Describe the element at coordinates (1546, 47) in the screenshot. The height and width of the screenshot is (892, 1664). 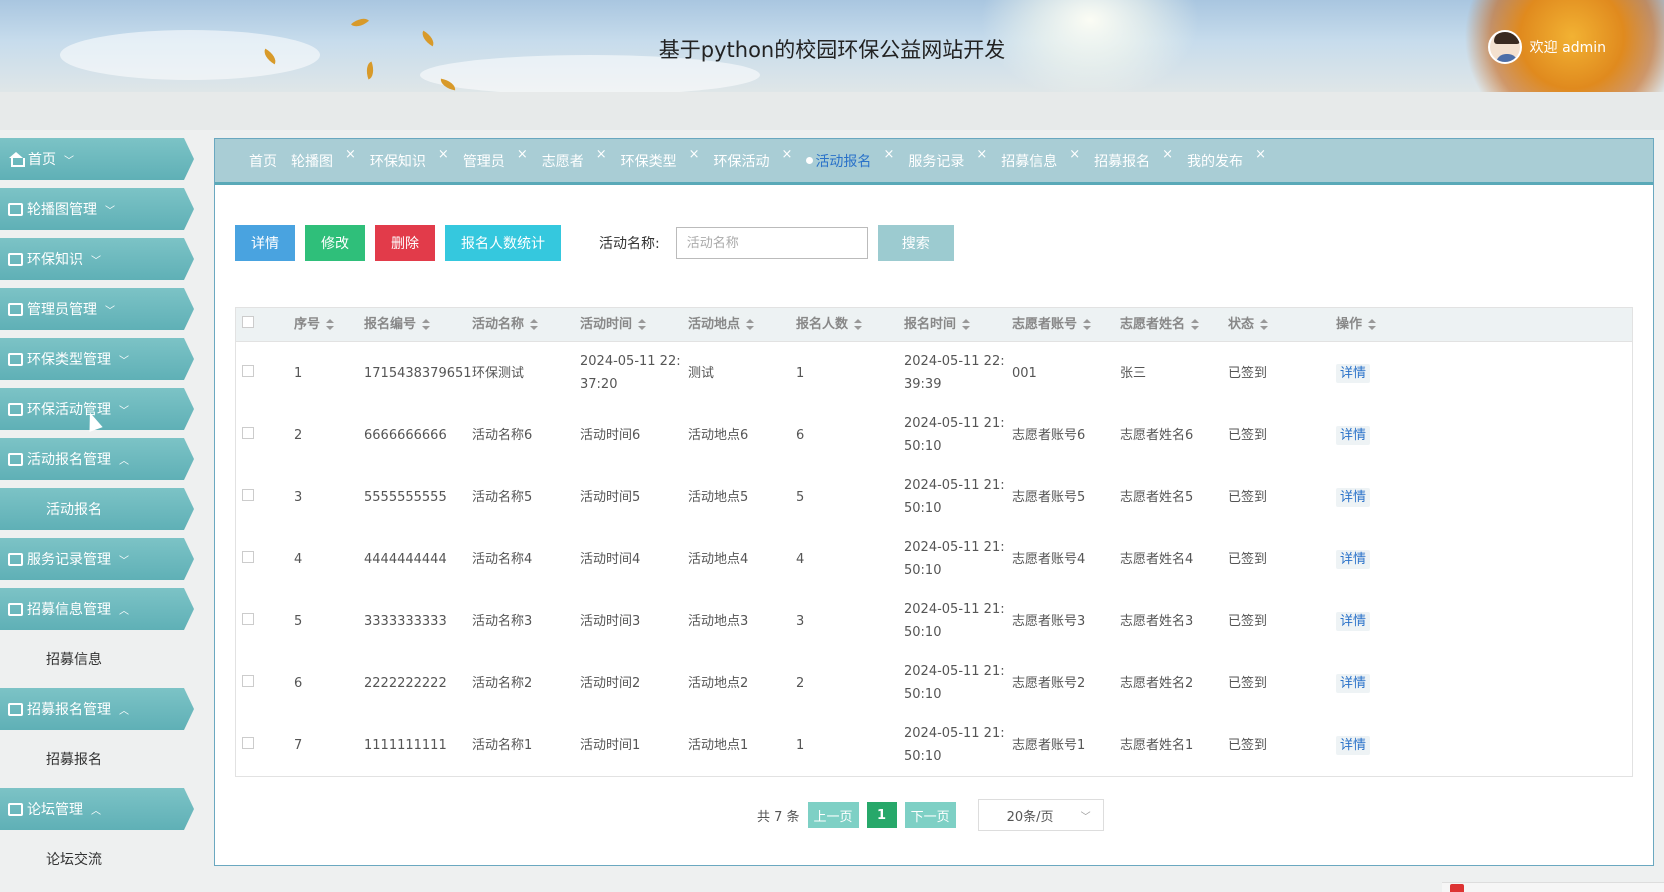
I see `user-info: 欢迎 admin` at that location.